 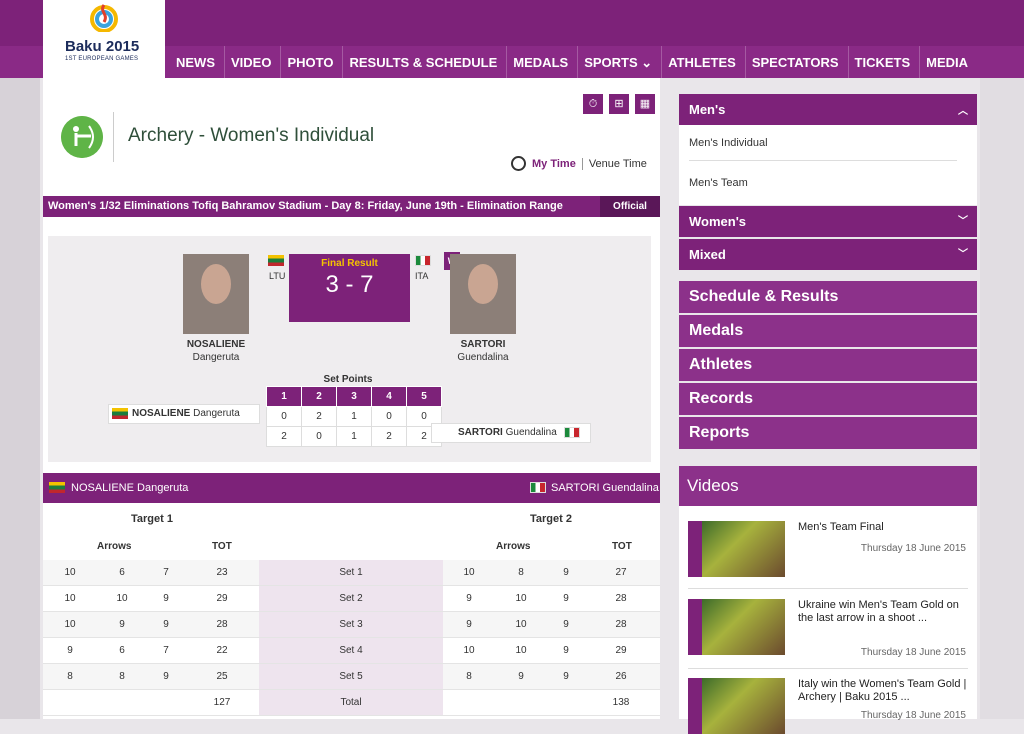 What do you see at coordinates (166, 650) in the screenshot?
I see `arrow-score: 7` at bounding box center [166, 650].